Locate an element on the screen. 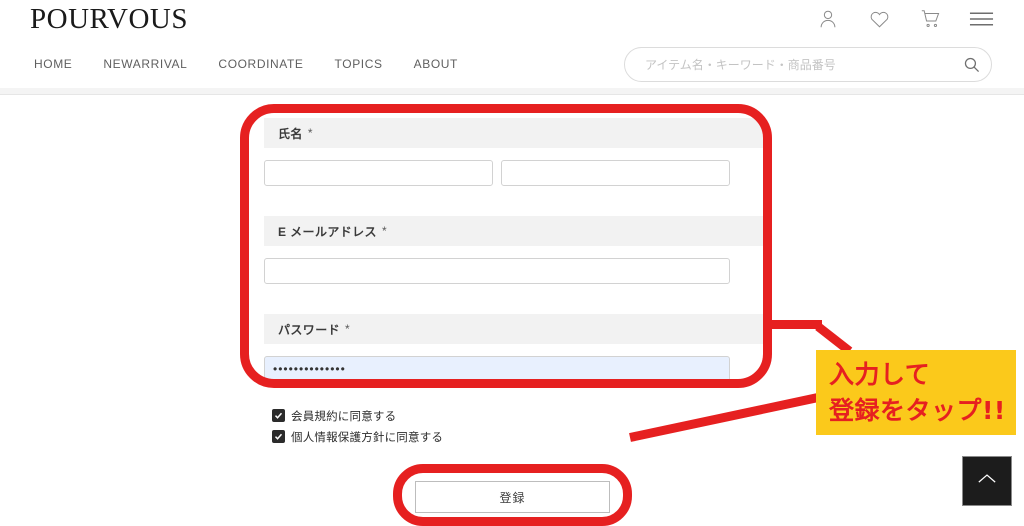 The height and width of the screenshot is (526, 1024). annotation-arrow-to-form-horizontal is located at coordinates (797, 324).